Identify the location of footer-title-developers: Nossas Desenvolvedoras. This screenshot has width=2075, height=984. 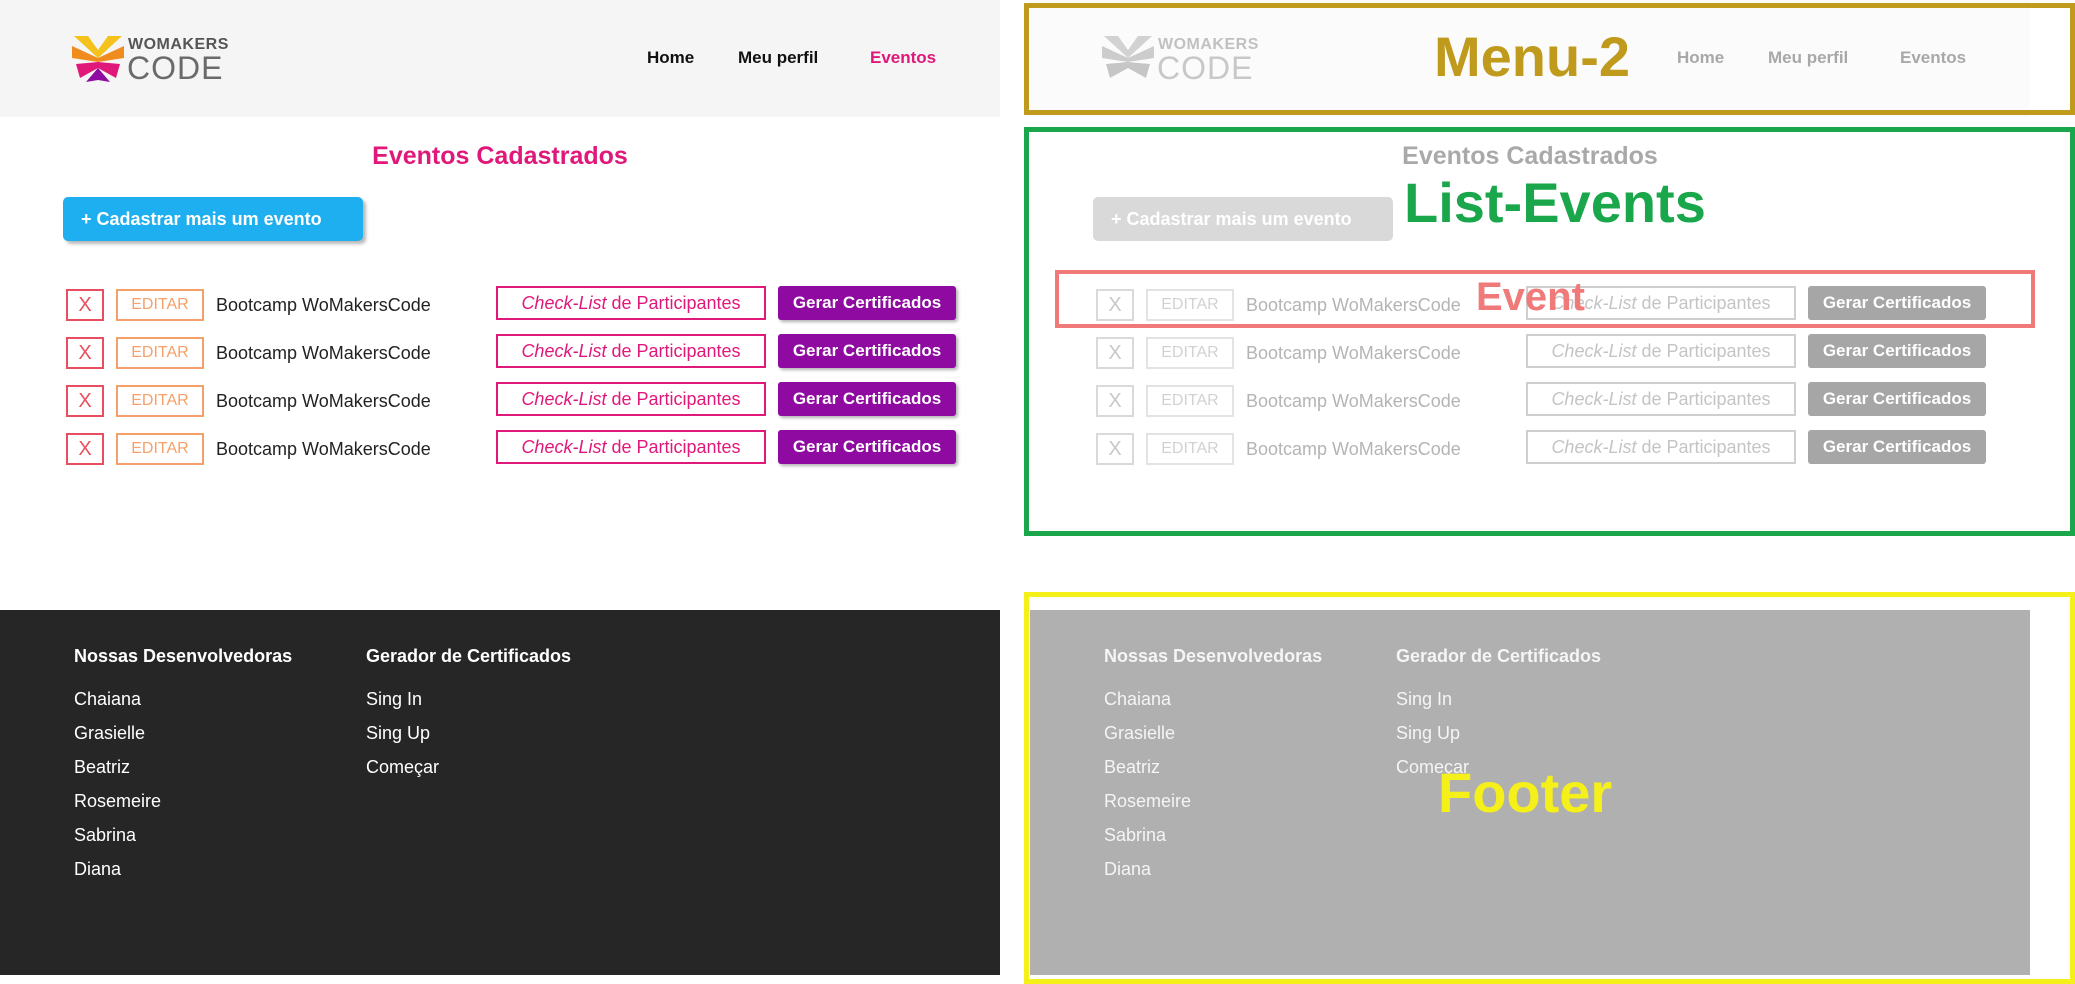
(183, 656).